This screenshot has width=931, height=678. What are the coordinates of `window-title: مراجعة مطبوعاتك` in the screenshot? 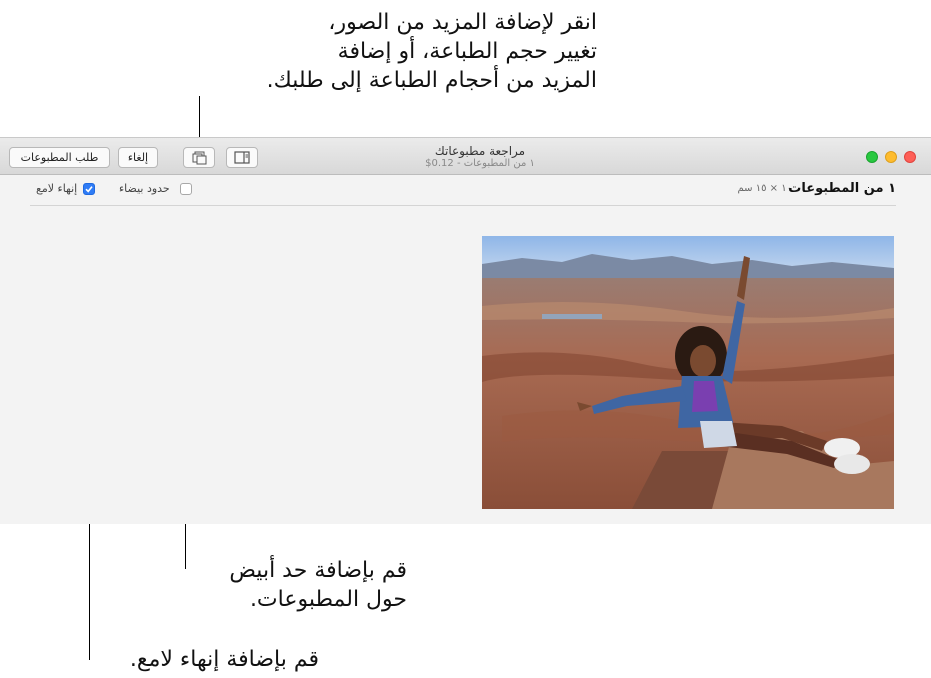 It's located at (480, 151).